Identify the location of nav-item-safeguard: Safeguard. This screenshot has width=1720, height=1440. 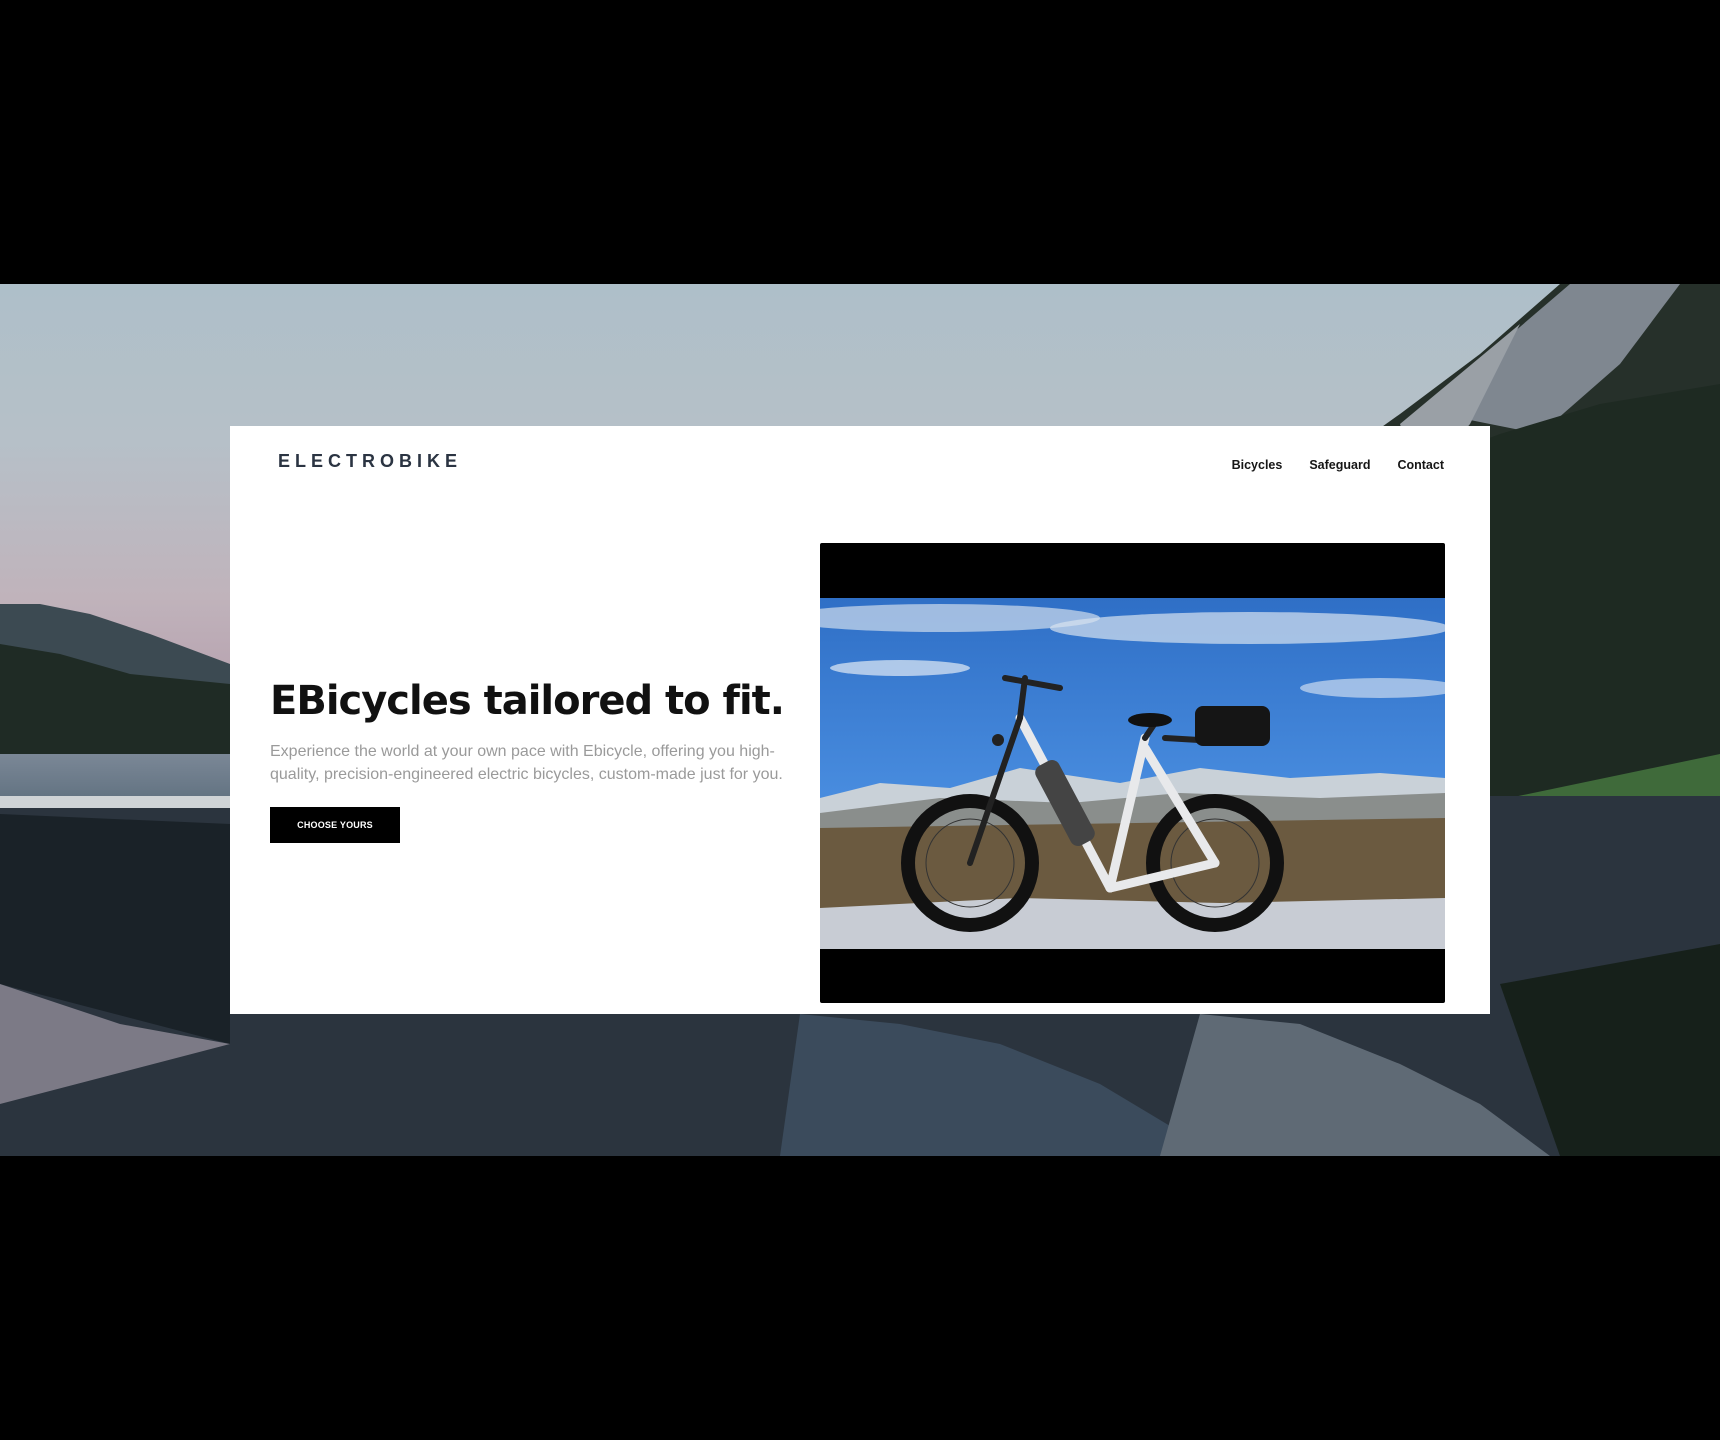
(1339, 465).